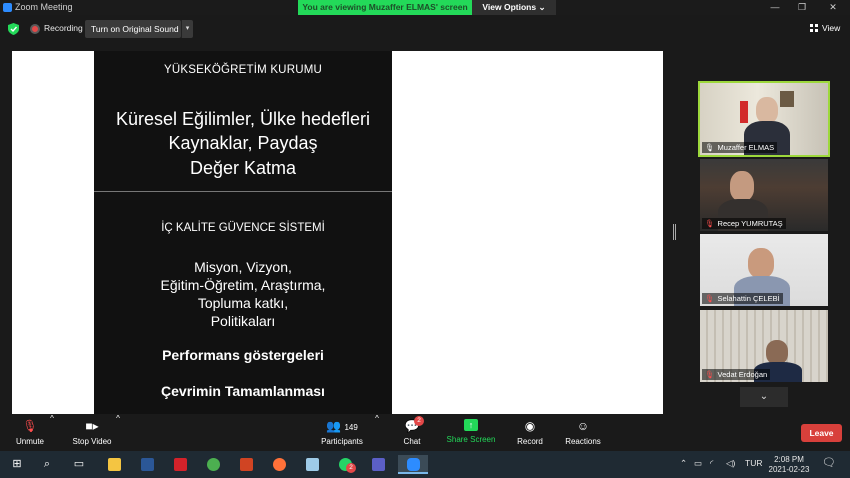 Image resolution: width=850 pixels, height=478 pixels. Describe the element at coordinates (180, 464) in the screenshot. I see `acrobat-icon` at that location.